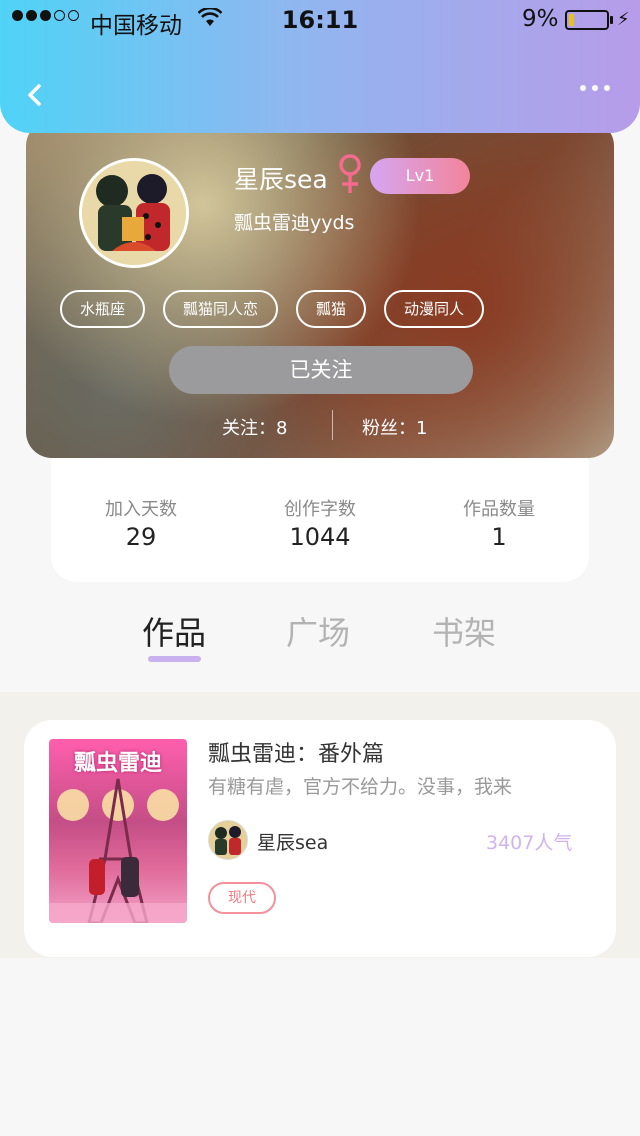  I want to click on tab-square: 广场, so click(318, 631).